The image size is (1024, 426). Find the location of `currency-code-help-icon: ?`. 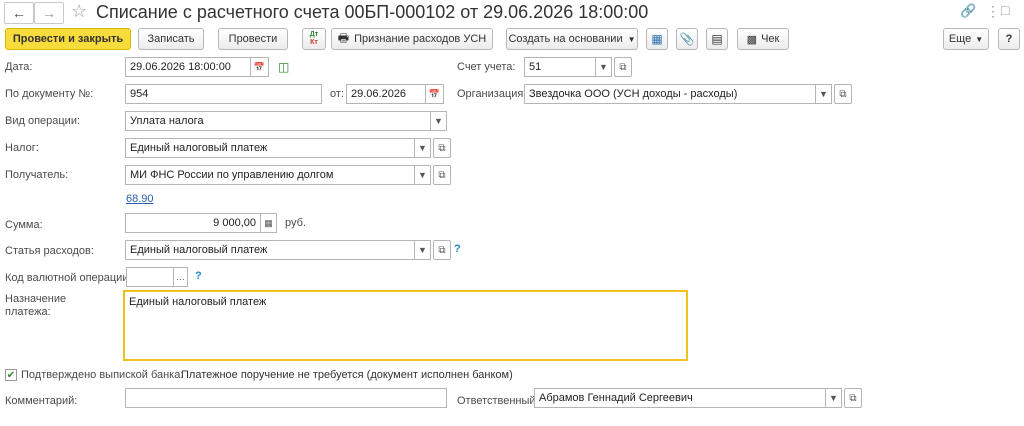

currency-code-help-icon: ? is located at coordinates (198, 276).